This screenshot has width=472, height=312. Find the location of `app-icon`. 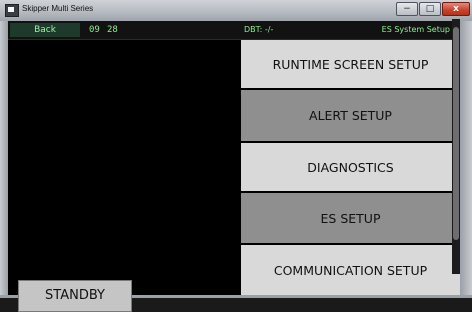

app-icon is located at coordinates (12, 10).